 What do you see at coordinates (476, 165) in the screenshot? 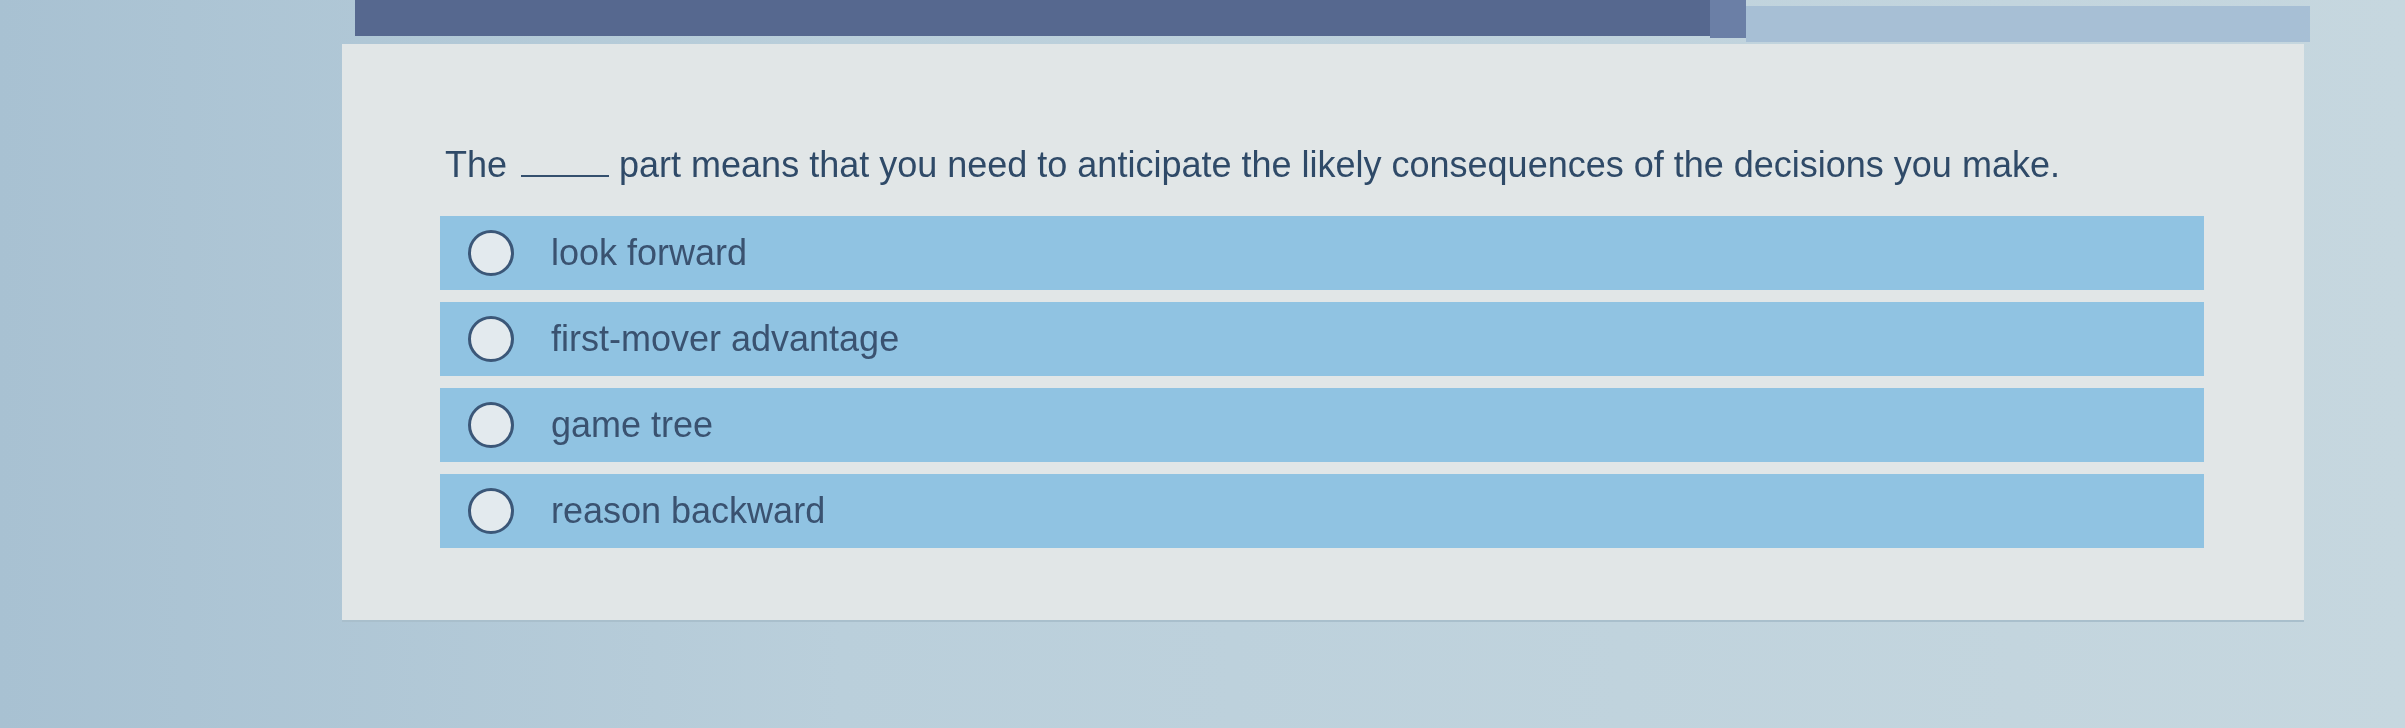
I see `question-text: The` at bounding box center [476, 165].